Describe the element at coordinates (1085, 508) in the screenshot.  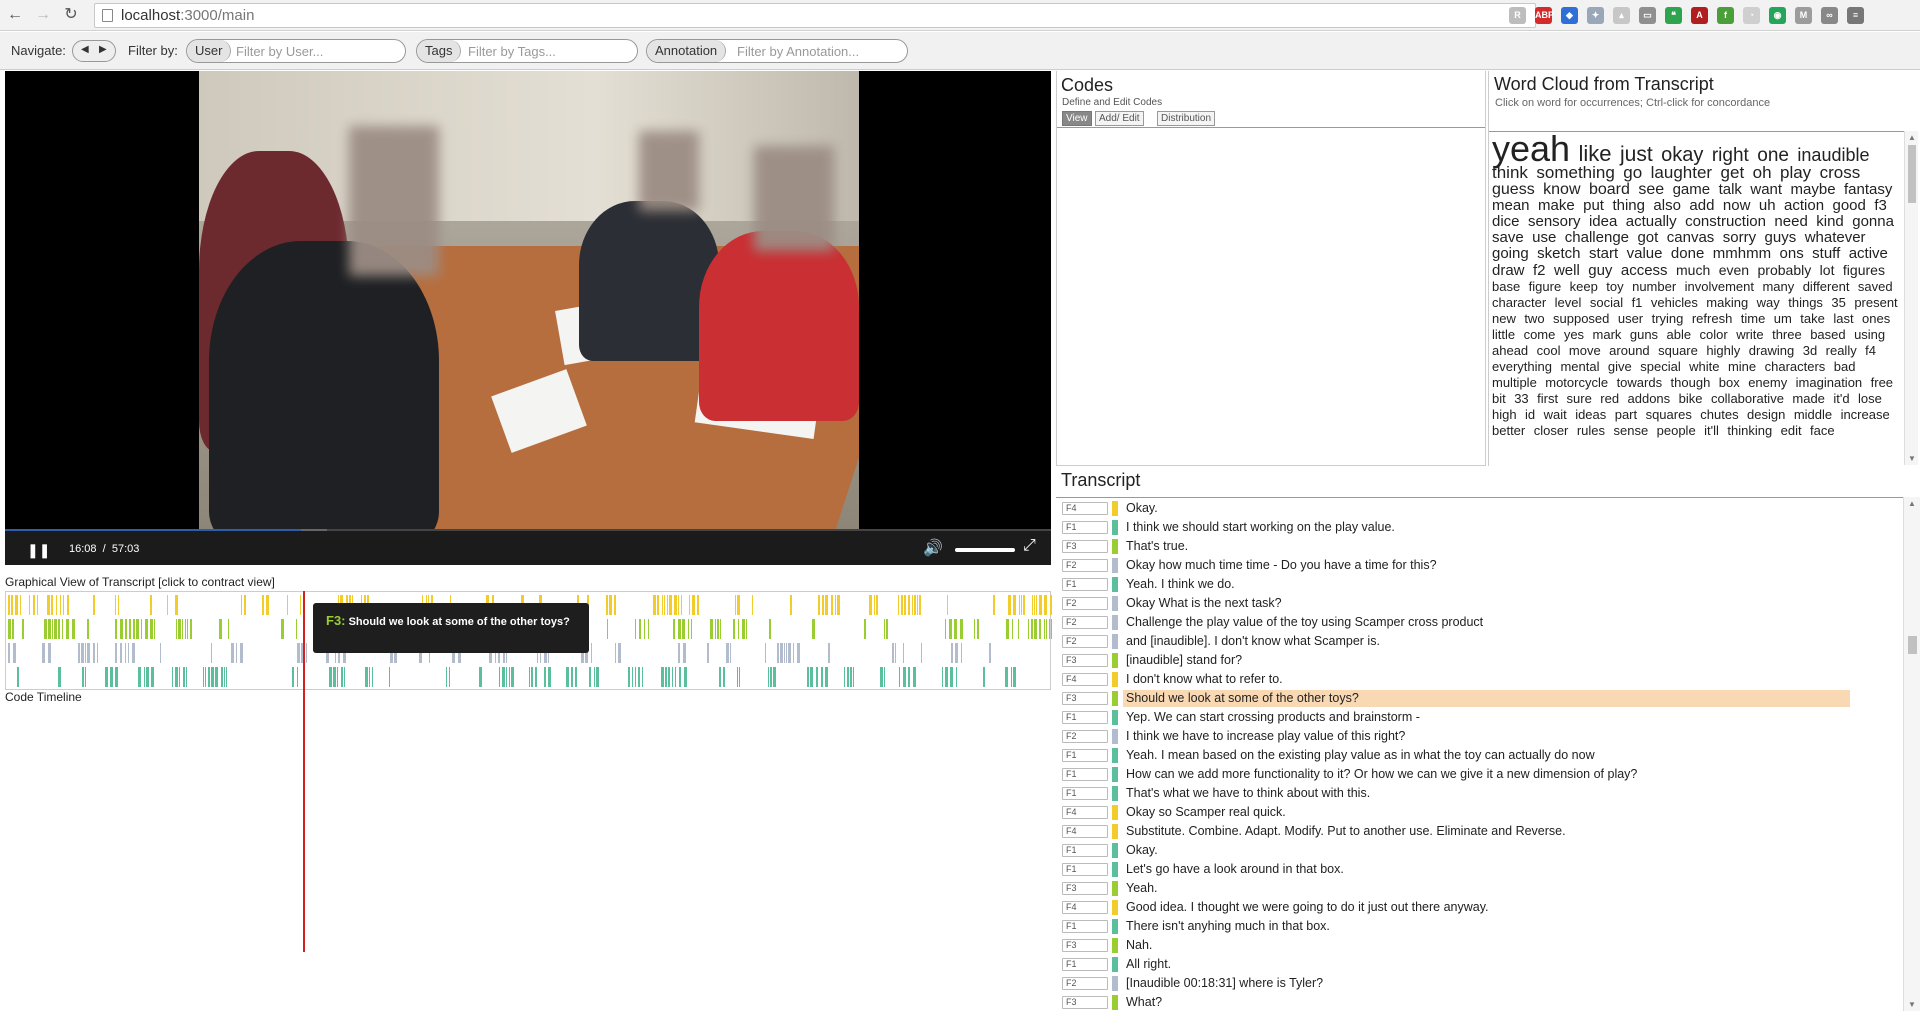
I see `speaker-tag: F4` at that location.